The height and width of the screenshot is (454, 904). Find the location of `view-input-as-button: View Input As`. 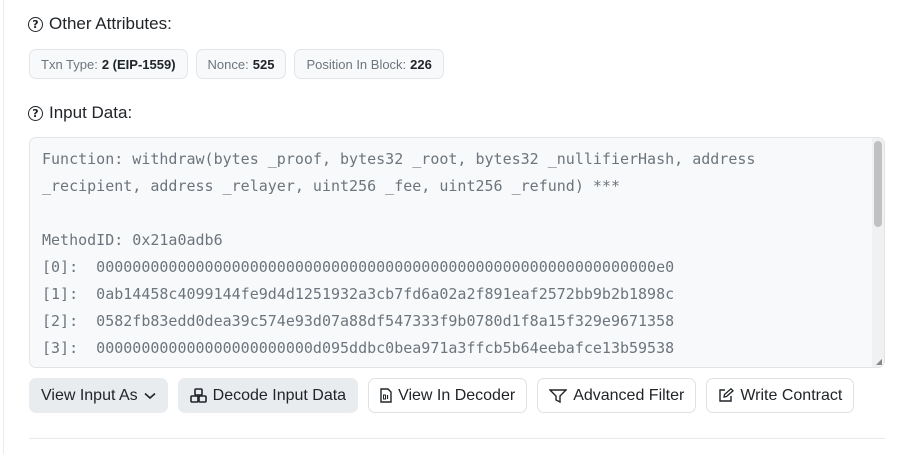

view-input-as-button: View Input As is located at coordinates (98, 395).